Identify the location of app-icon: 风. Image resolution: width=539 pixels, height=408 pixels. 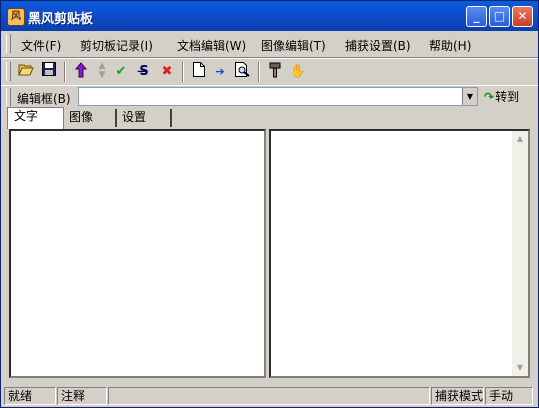
(16, 17).